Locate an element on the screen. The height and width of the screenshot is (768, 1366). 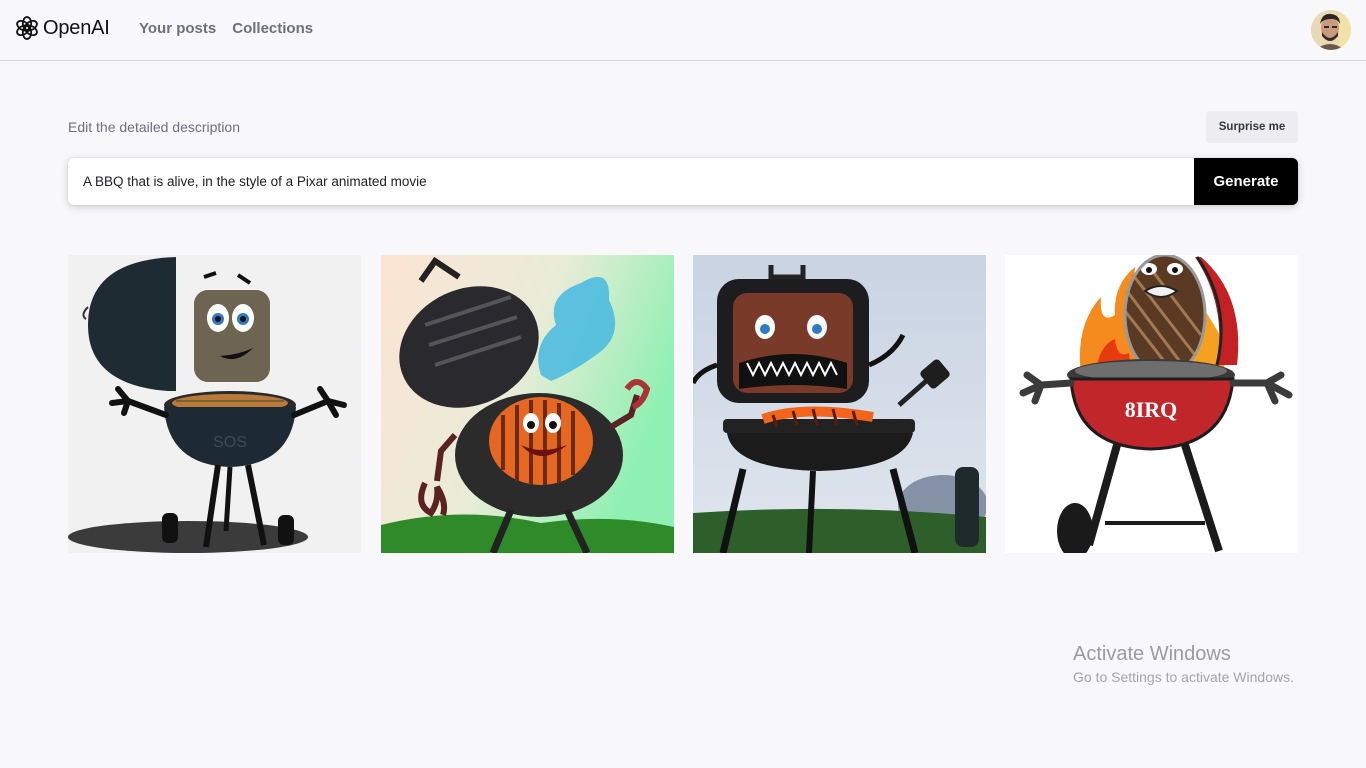
prompt-bar: Generate is located at coordinates (683, 181).